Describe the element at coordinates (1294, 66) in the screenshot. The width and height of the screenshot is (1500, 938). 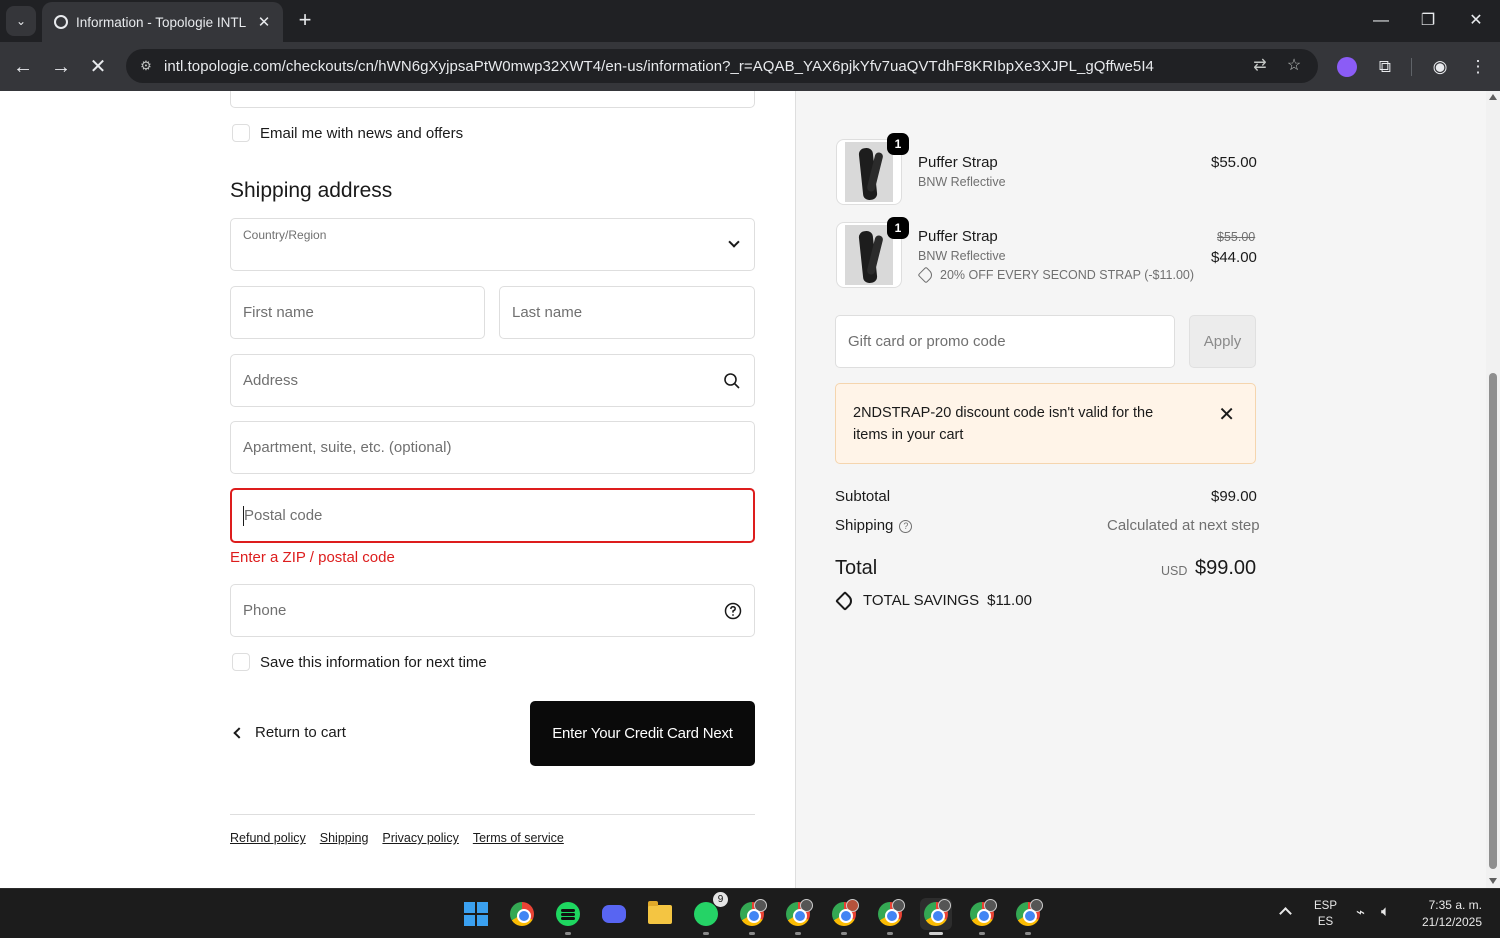
I see `bookmark-star-icon: ☆` at that location.